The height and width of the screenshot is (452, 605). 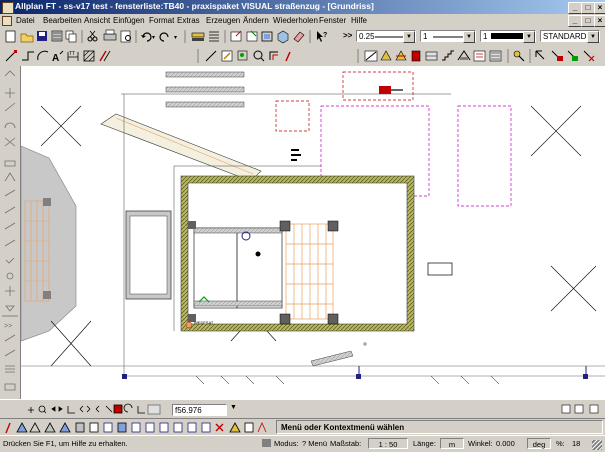 What do you see at coordinates (539, 443) in the screenshot?
I see `deg-field: deg` at bounding box center [539, 443].